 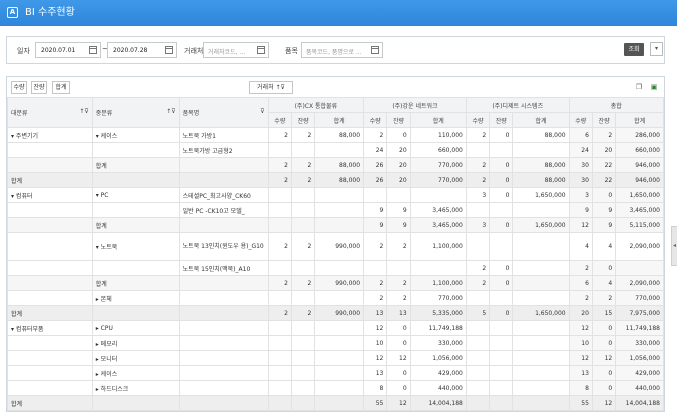 What do you see at coordinates (135, 373) in the screenshot?
I see `dimension-cell: ▸ 케이스` at bounding box center [135, 373].